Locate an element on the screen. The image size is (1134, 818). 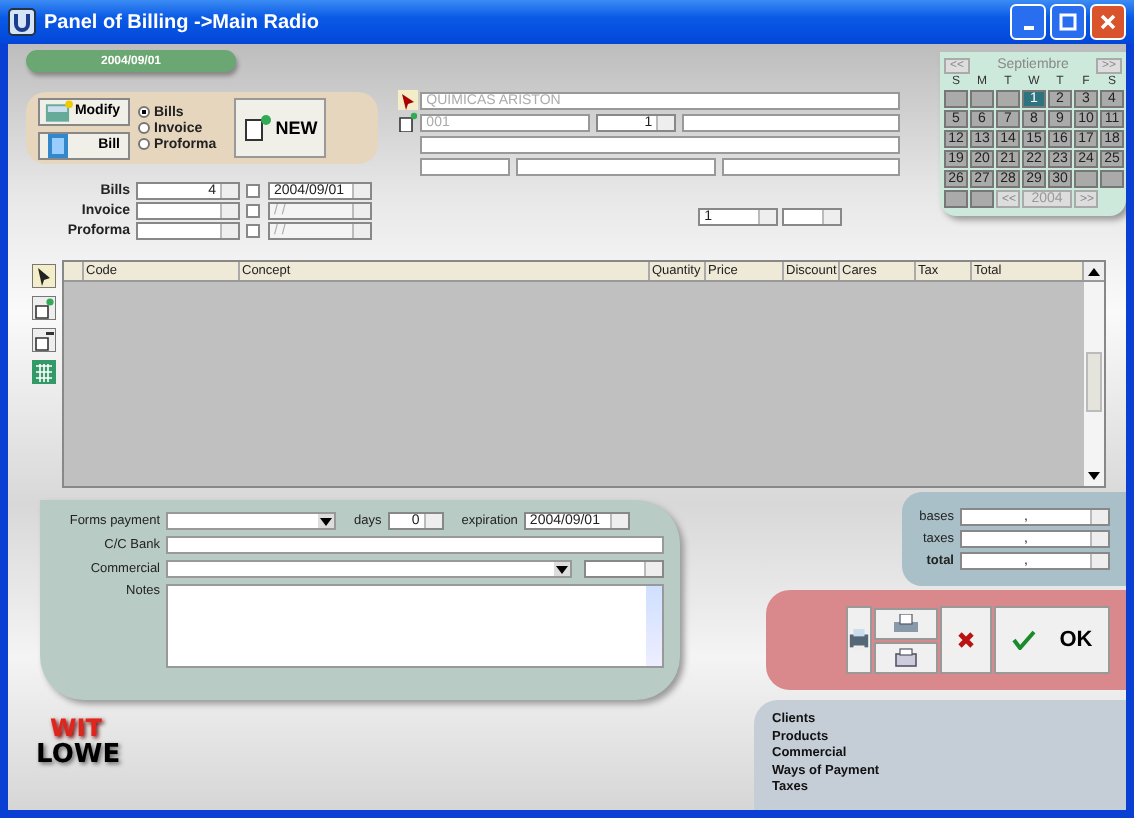
province-field is located at coordinates (811, 166).